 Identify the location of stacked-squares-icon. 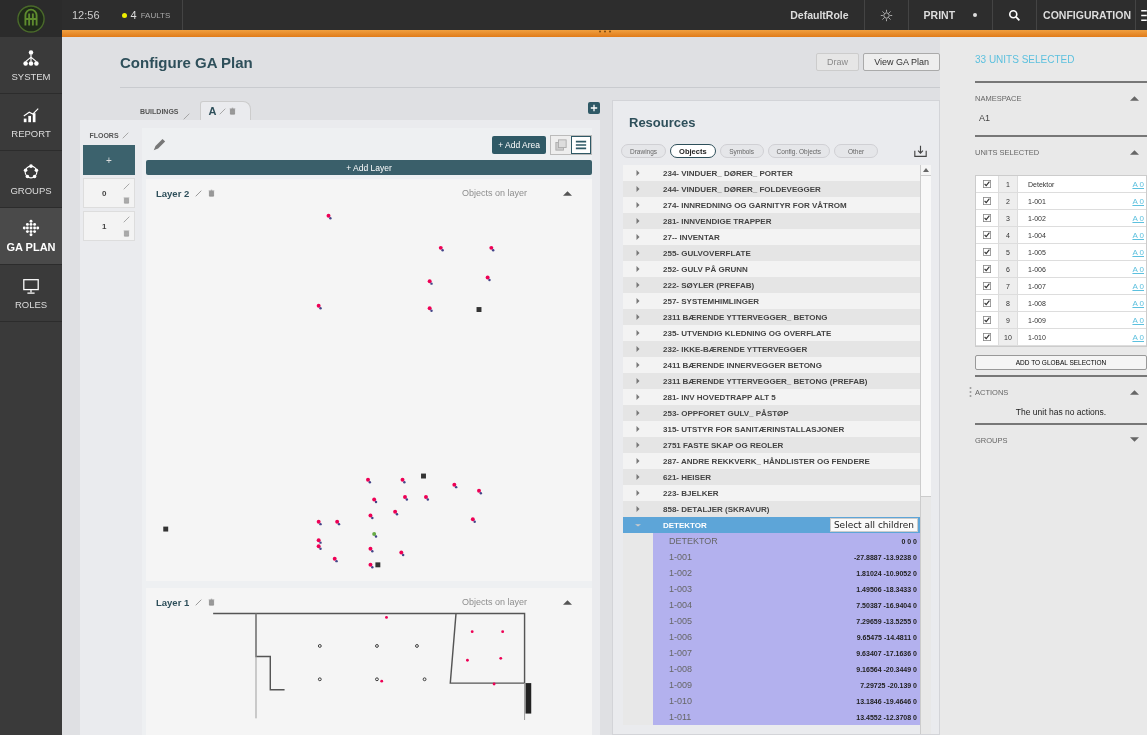
(561, 145).